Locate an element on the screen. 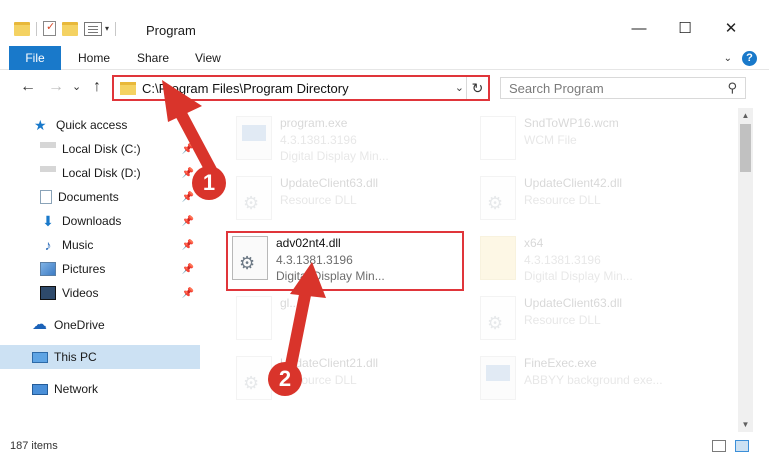 The width and height of the screenshot is (769, 466). sidebar-item-downloads: ⬇ Downloads 📌 is located at coordinates (100, 221).